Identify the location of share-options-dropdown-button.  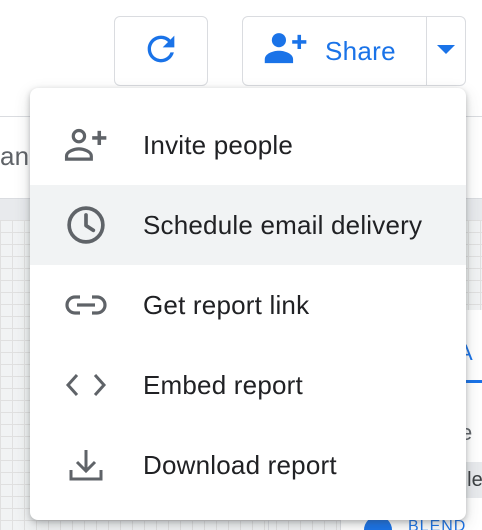
(446, 51).